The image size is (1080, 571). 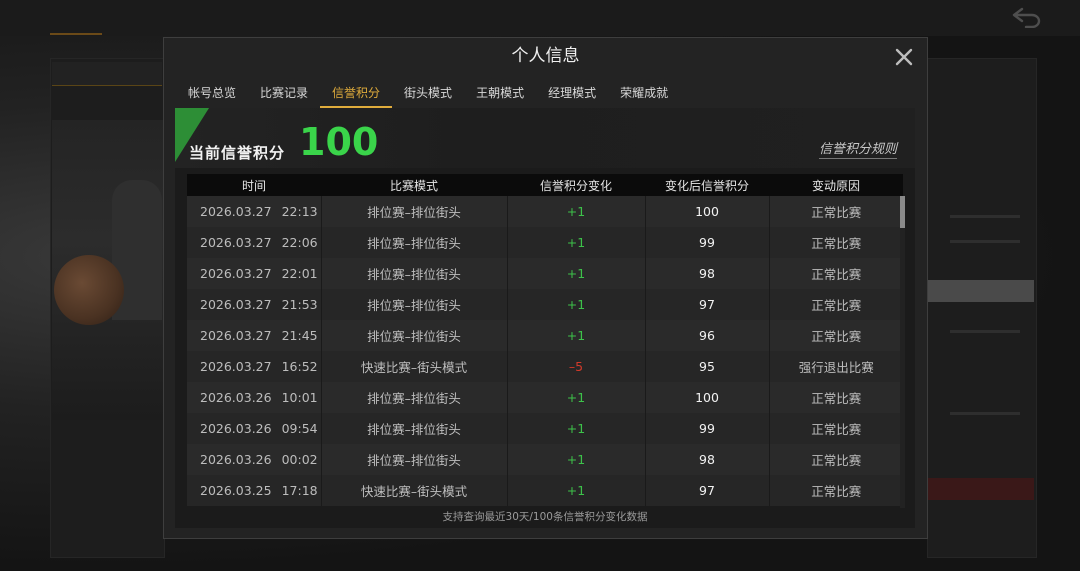 What do you see at coordinates (500, 95) in the screenshot?
I see `tab-dynasty-mode: 王朝模式` at bounding box center [500, 95].